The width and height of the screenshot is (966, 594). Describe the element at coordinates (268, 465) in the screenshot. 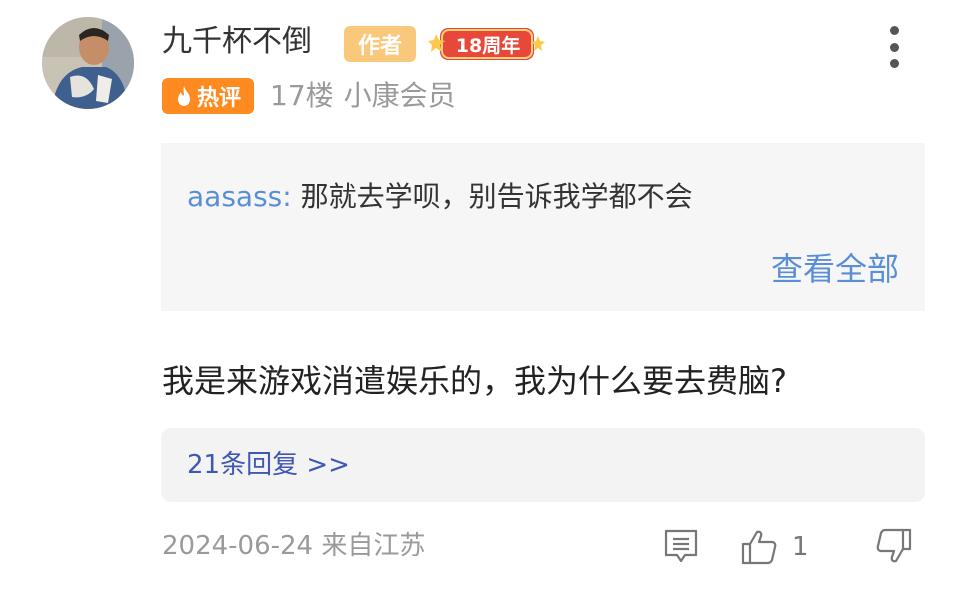

I see `replies-link: 21条回复 >>` at that location.